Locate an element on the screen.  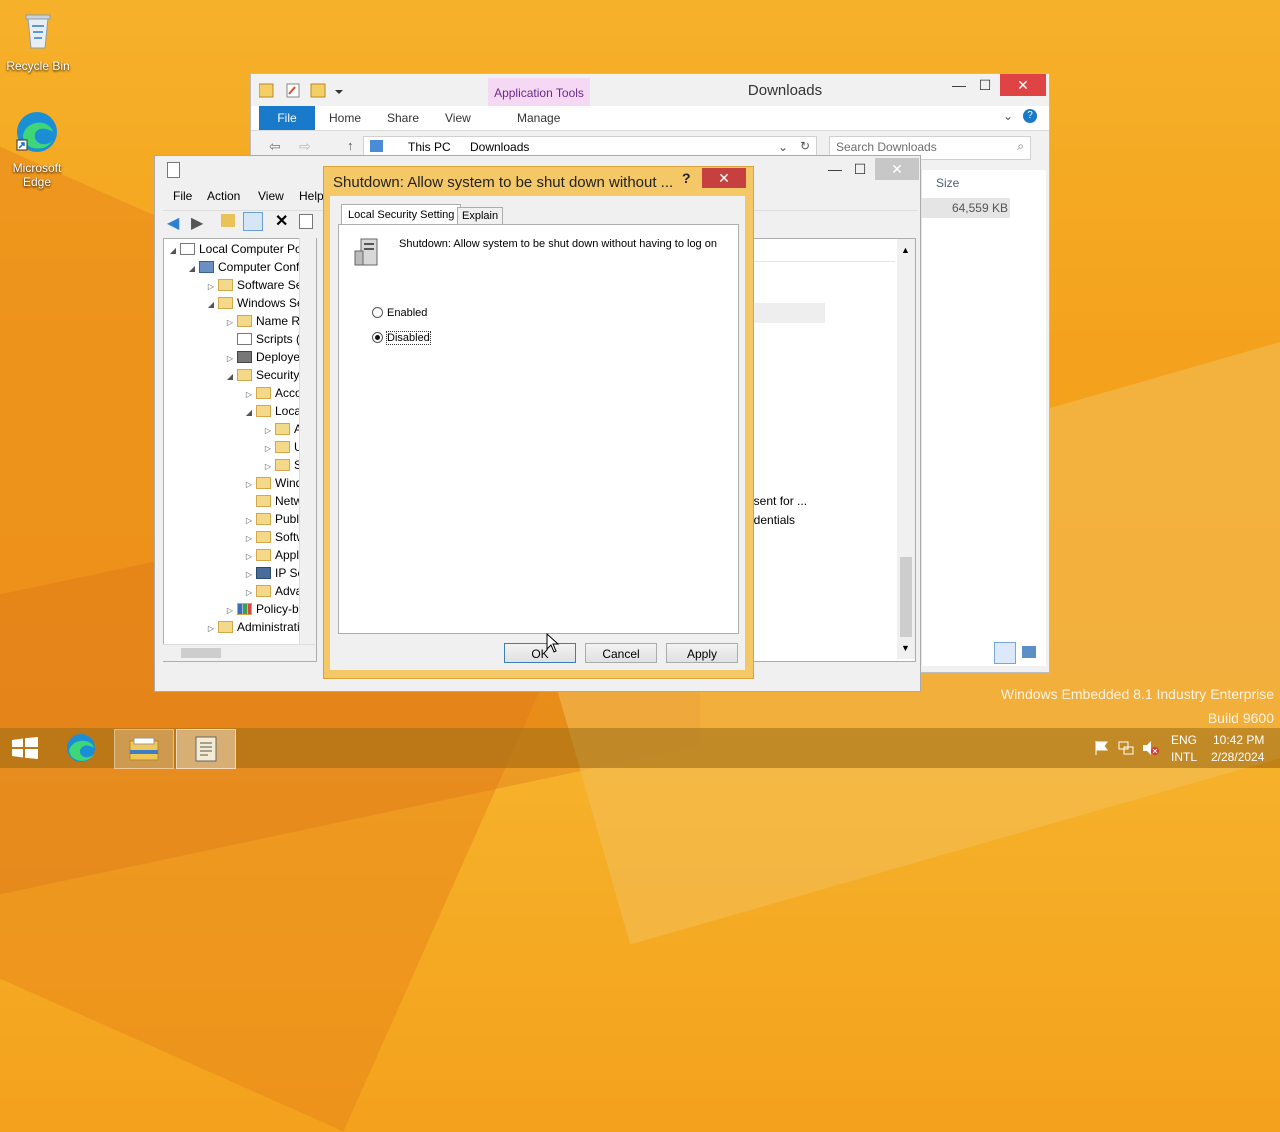
dropdown-icon: ⌄ is located at coordinates (783, 147).